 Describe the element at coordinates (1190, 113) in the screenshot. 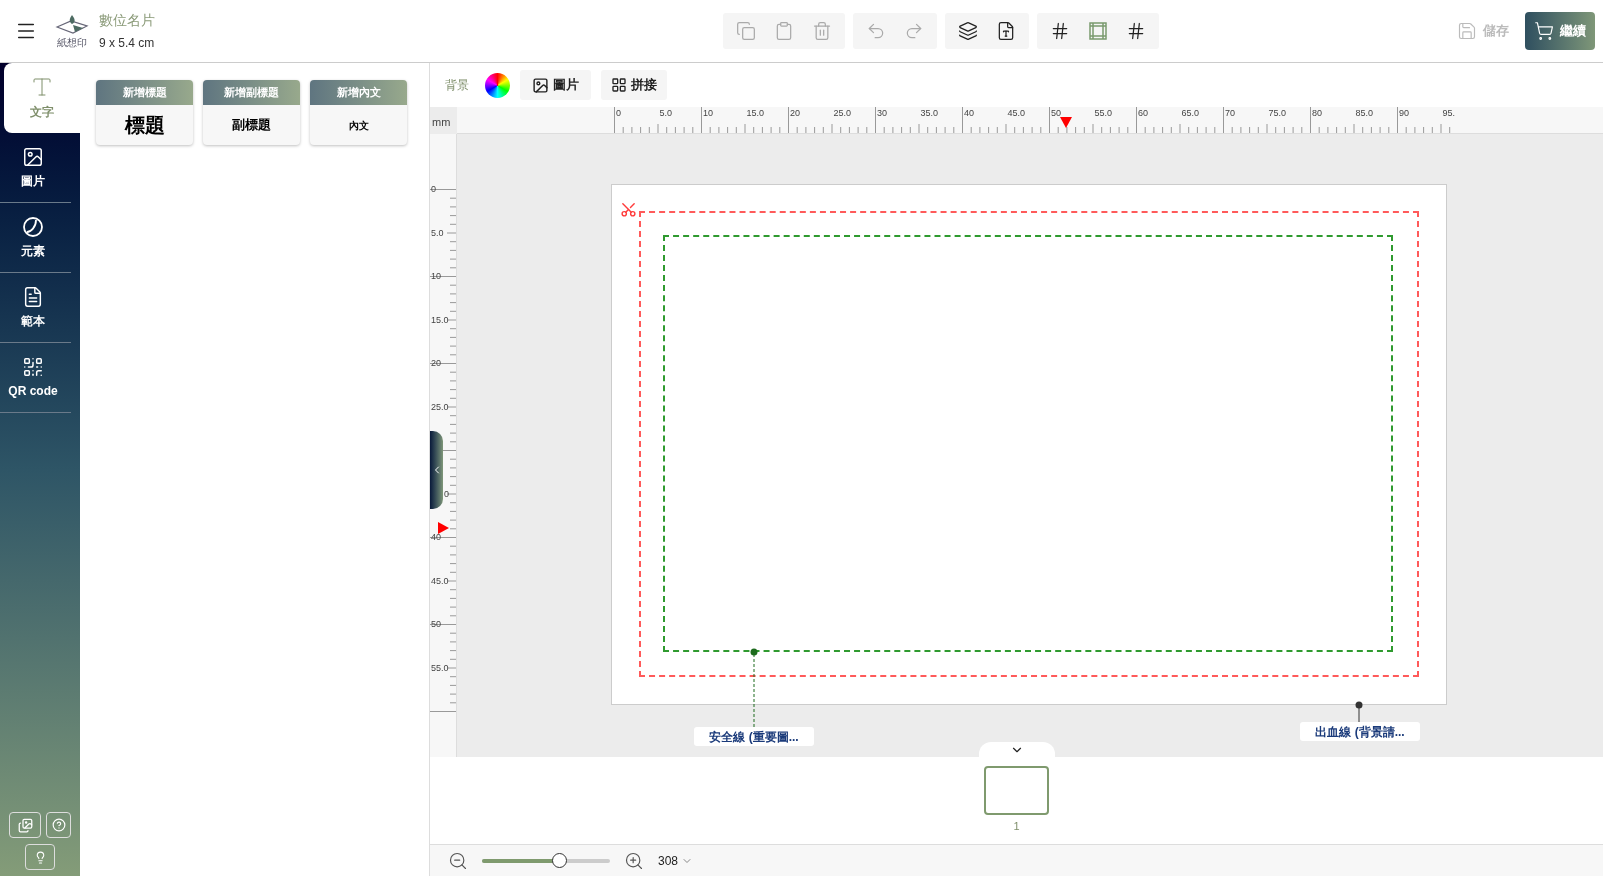

I see `ruler-label: 65.0` at that location.